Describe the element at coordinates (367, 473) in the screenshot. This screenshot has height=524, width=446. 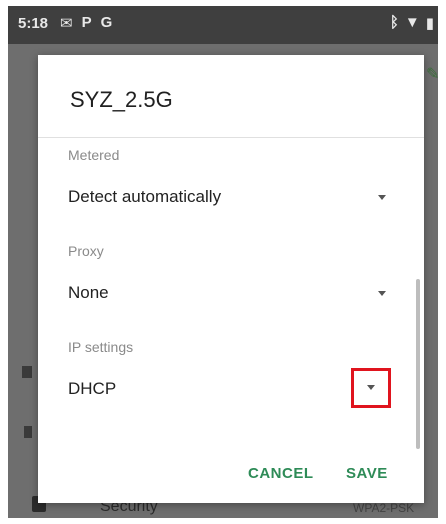
I see `save-button: SAVE` at that location.